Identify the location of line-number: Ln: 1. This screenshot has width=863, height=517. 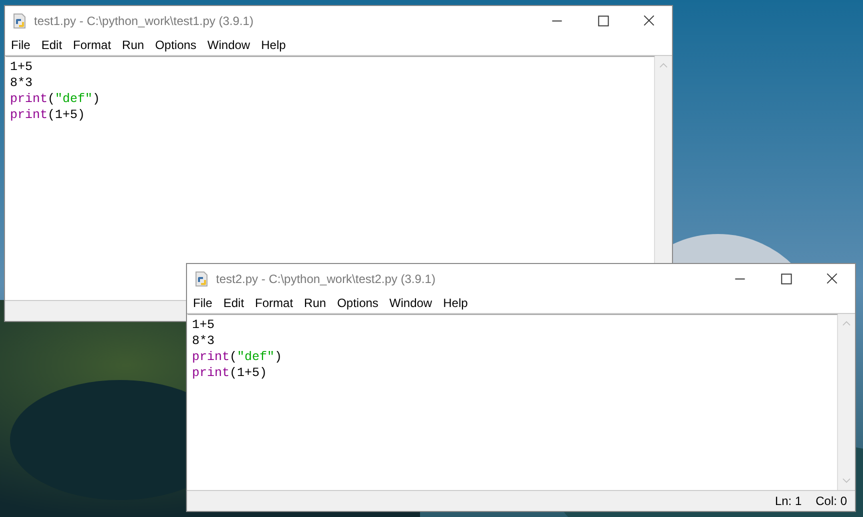
(788, 501).